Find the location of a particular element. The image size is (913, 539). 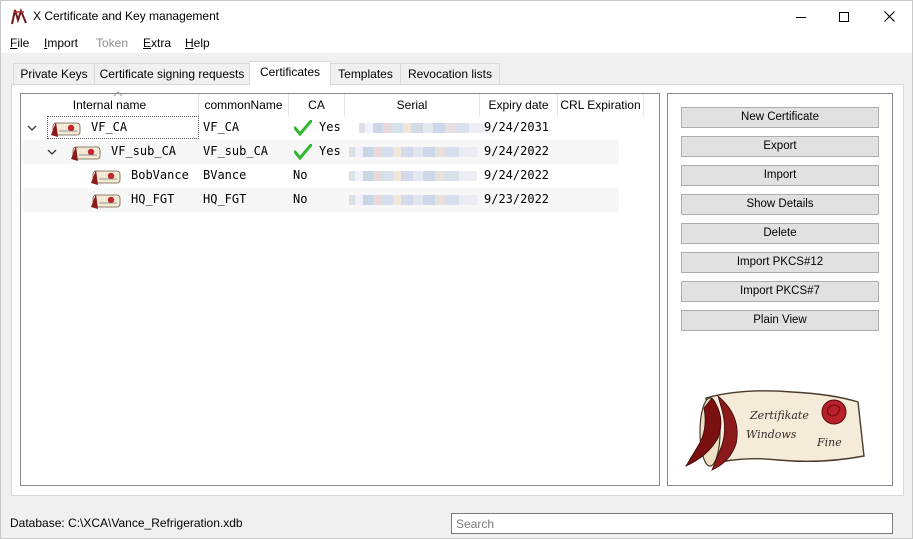

delete-button: Delete is located at coordinates (780, 233).